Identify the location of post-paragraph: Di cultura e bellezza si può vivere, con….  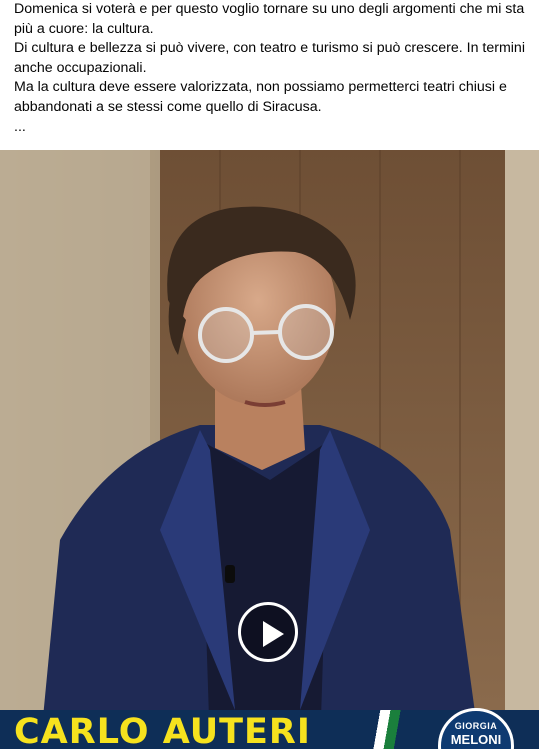
(269, 58).